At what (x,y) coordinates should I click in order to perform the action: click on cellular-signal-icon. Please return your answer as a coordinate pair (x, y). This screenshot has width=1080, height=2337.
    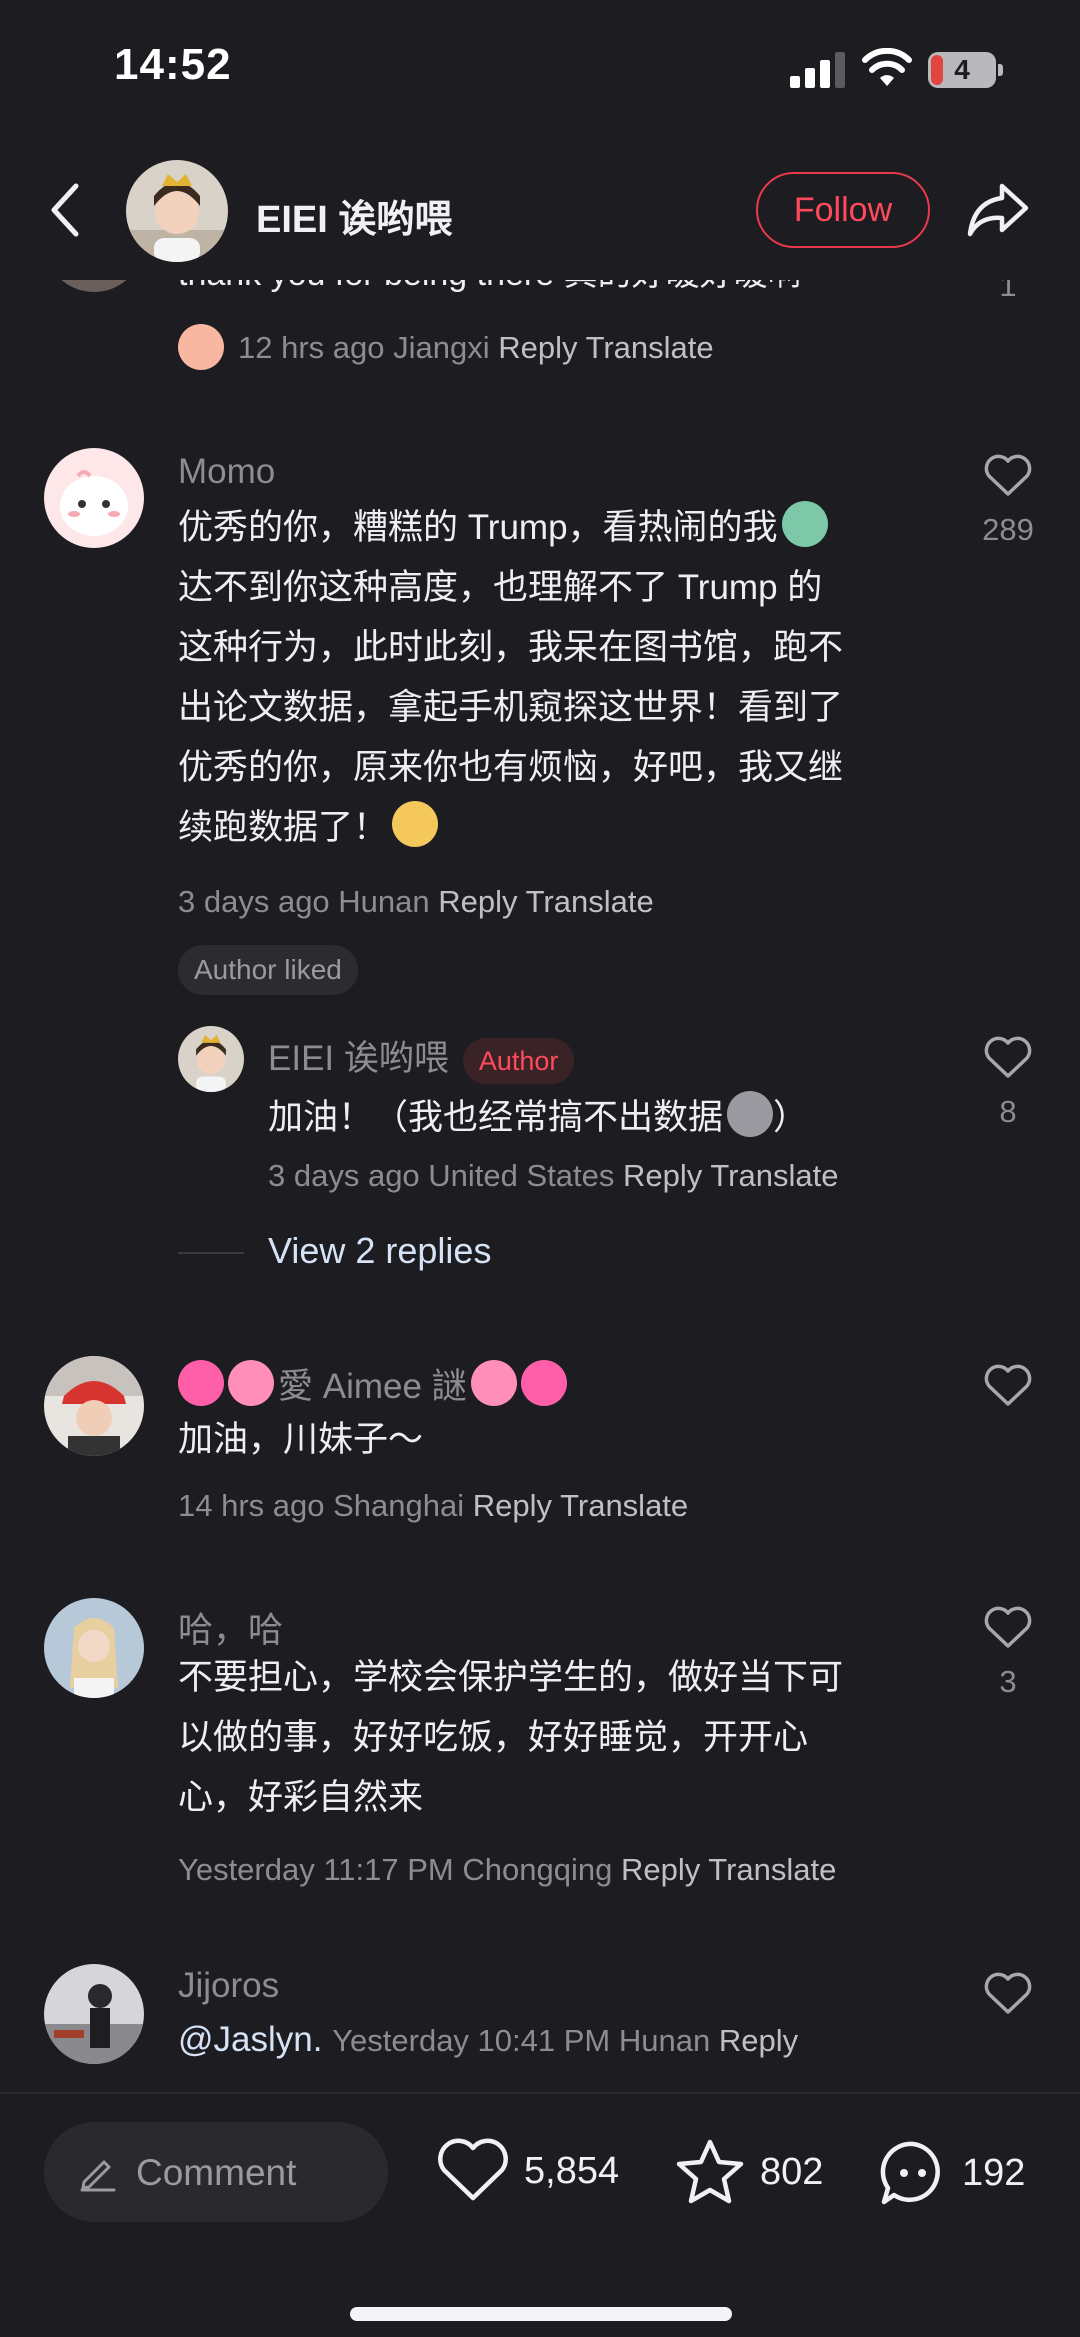
    Looking at the image, I should click on (817, 70).